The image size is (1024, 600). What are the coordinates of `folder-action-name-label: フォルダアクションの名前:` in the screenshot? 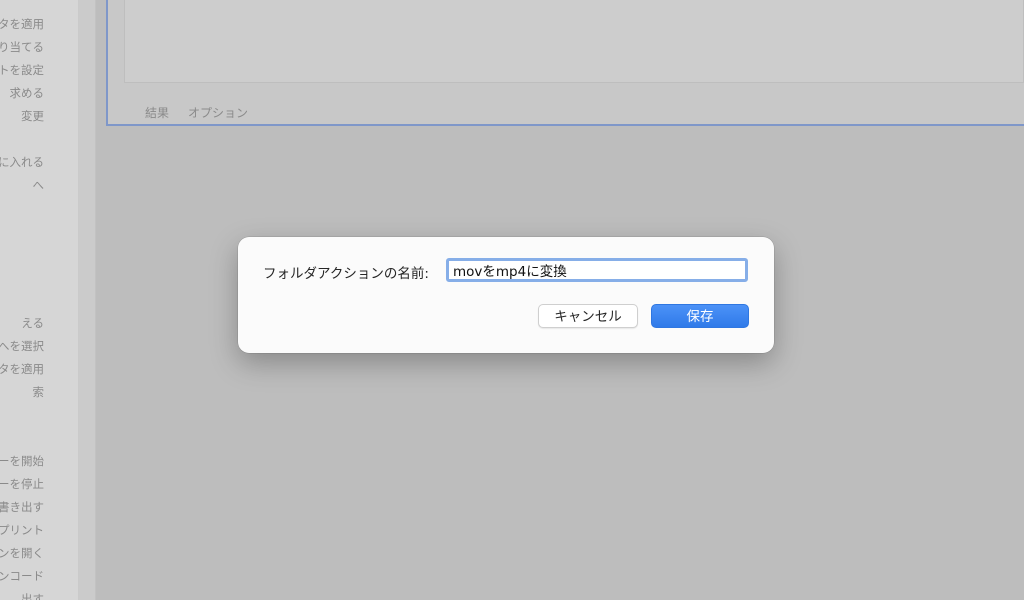 It's located at (346, 274).